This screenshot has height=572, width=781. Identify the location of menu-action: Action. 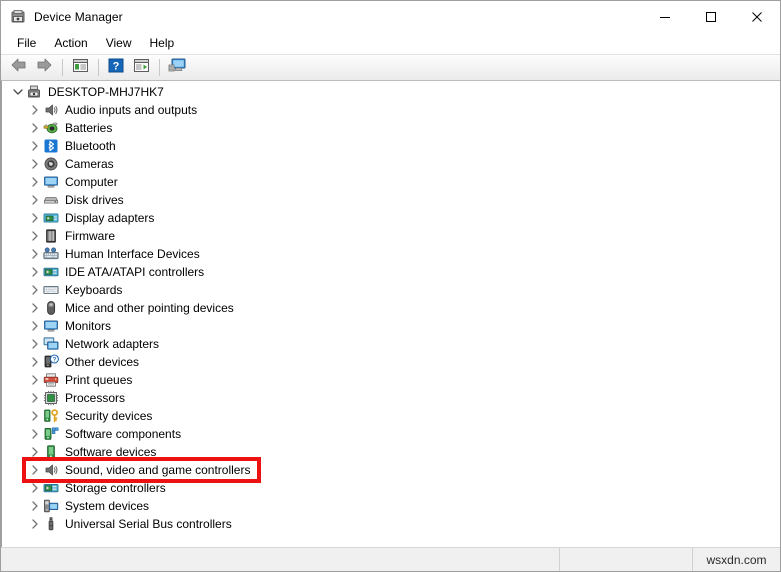
(70, 43).